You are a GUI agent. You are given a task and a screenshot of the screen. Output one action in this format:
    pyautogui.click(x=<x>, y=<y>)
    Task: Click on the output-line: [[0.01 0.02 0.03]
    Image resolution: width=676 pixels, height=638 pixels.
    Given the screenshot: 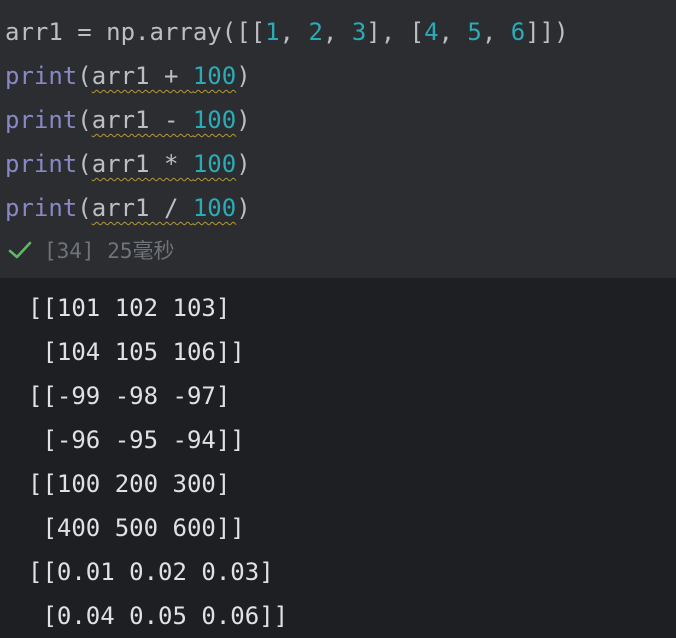 What is the action you would take?
    pyautogui.click(x=151, y=572)
    